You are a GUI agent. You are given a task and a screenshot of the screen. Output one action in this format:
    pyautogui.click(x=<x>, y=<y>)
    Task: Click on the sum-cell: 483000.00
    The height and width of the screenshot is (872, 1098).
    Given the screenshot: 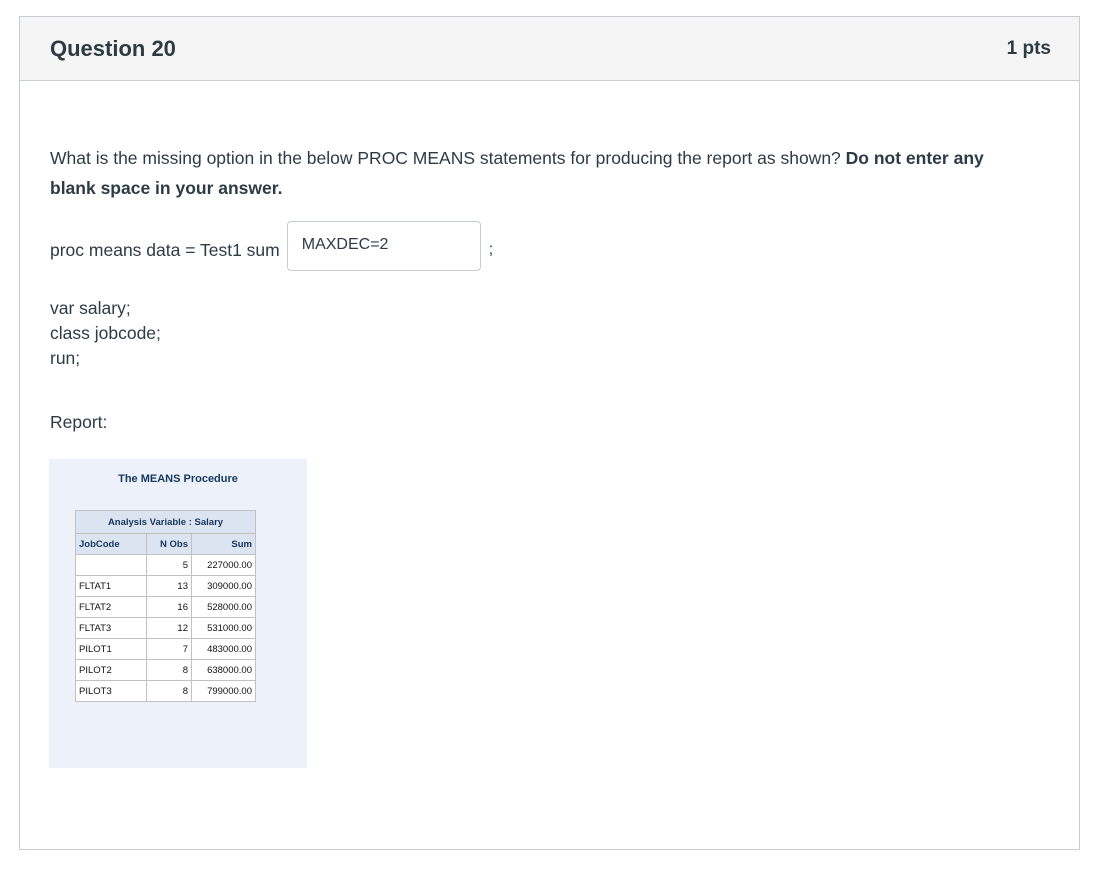 What is the action you would take?
    pyautogui.click(x=223, y=649)
    